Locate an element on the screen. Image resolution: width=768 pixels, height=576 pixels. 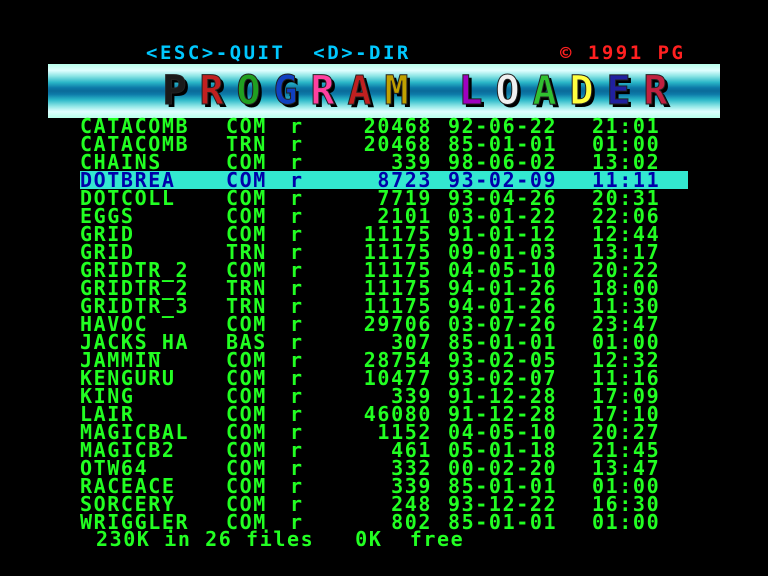
copyright-notice: © 1991 PG is located at coordinates (623, 53).